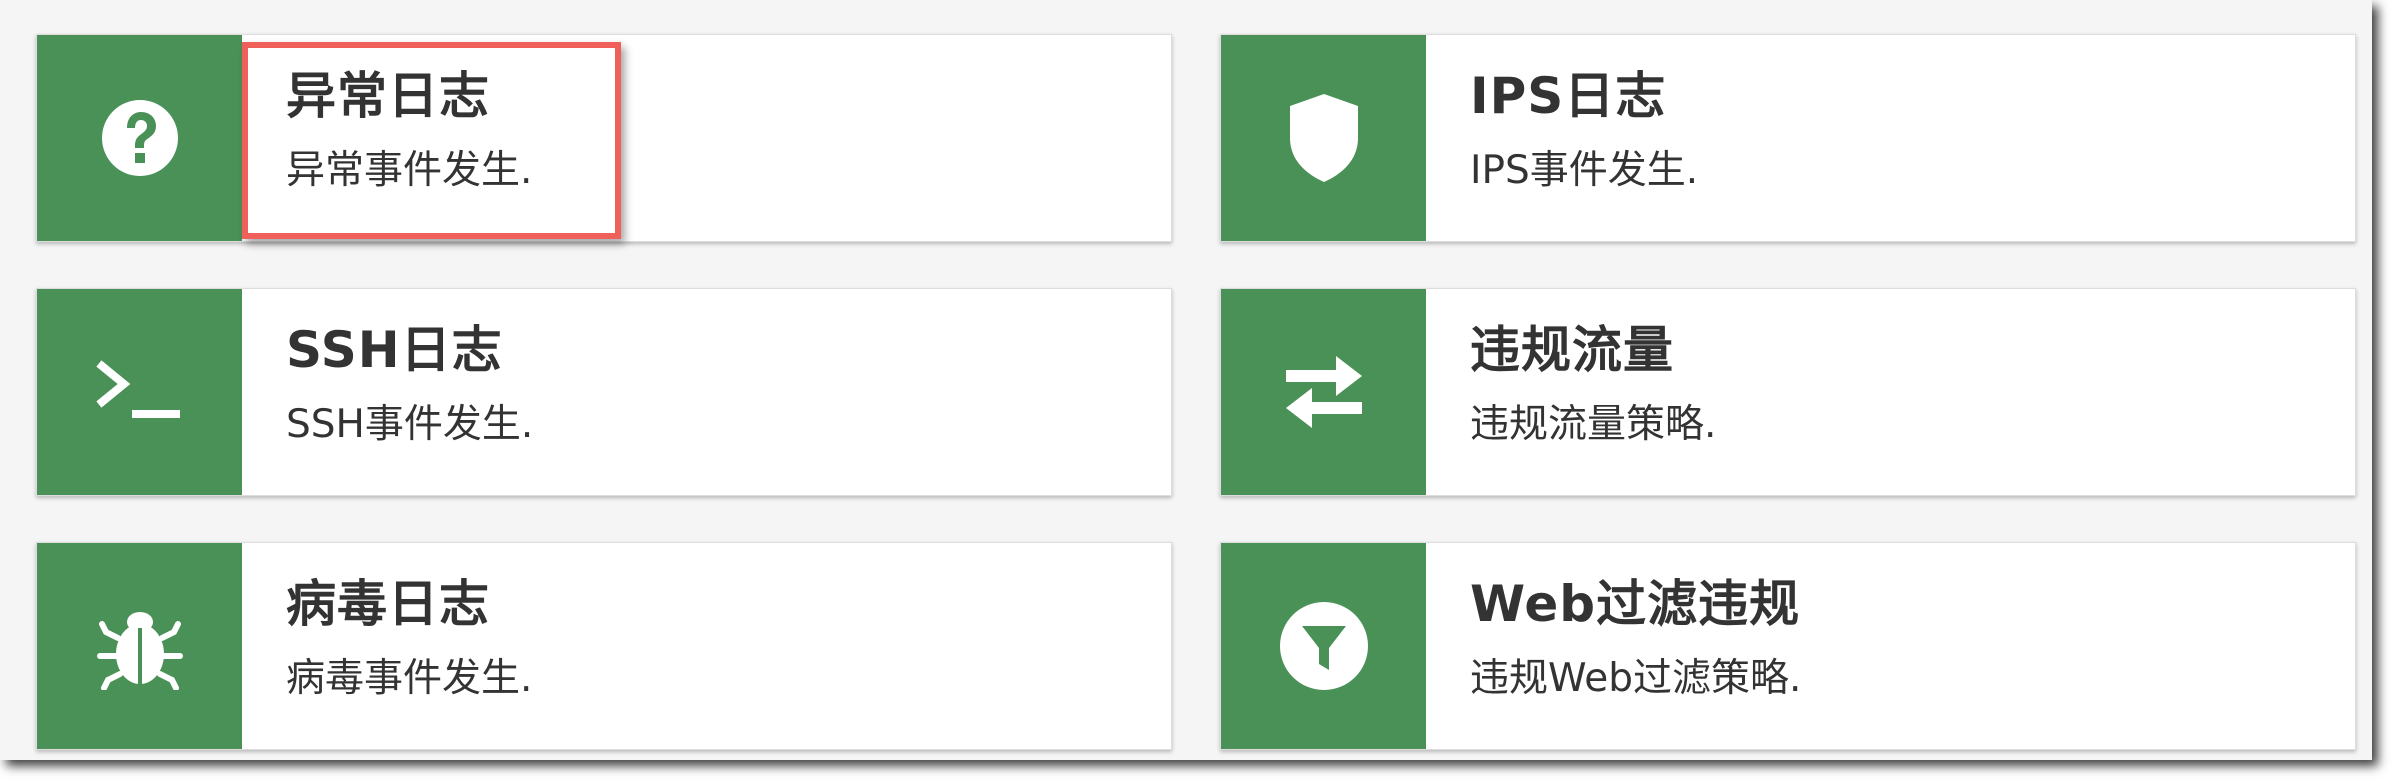  What do you see at coordinates (604, 646) in the screenshot?
I see `card-virus-log: 病毒日志 病毒事件发生.` at bounding box center [604, 646].